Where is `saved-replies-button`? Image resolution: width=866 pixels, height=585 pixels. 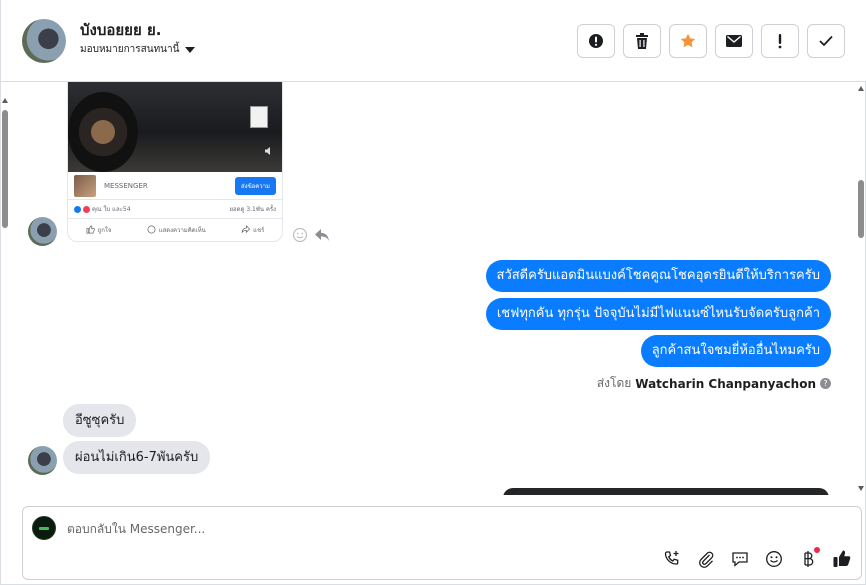 saved-replies-button is located at coordinates (740, 559).